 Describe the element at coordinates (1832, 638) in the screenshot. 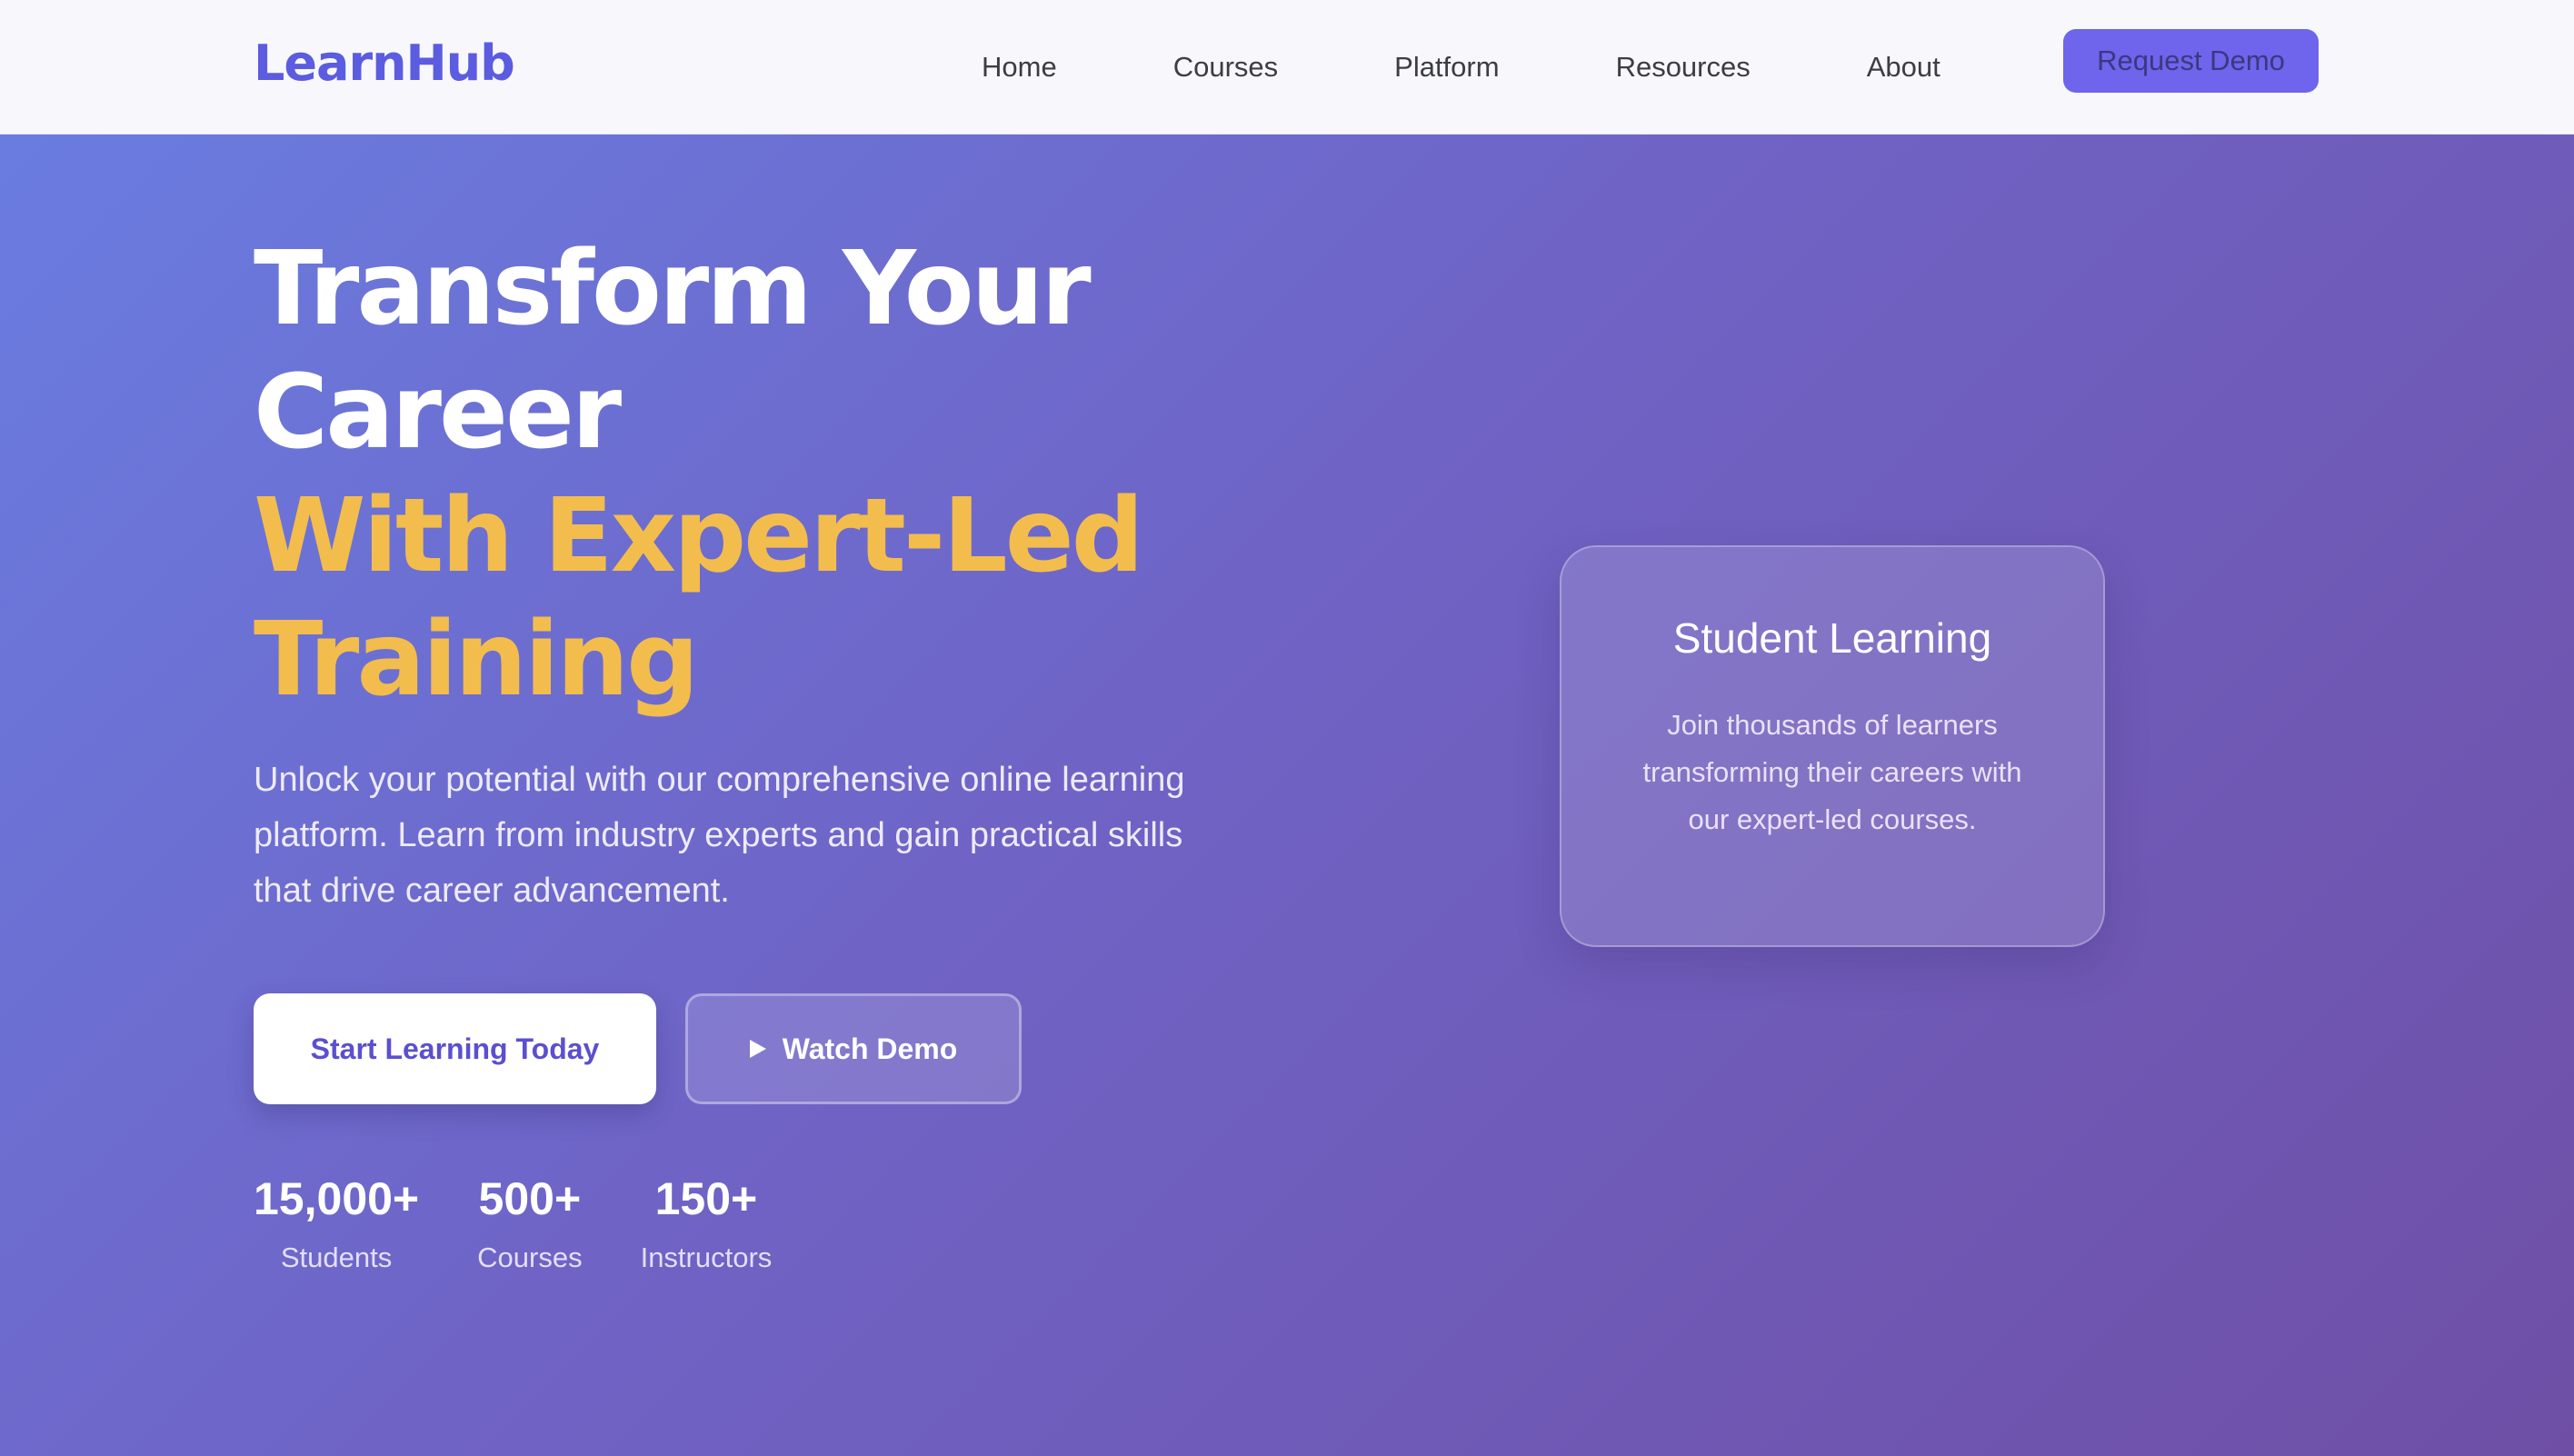

I see `card-title: Student Learning` at that location.